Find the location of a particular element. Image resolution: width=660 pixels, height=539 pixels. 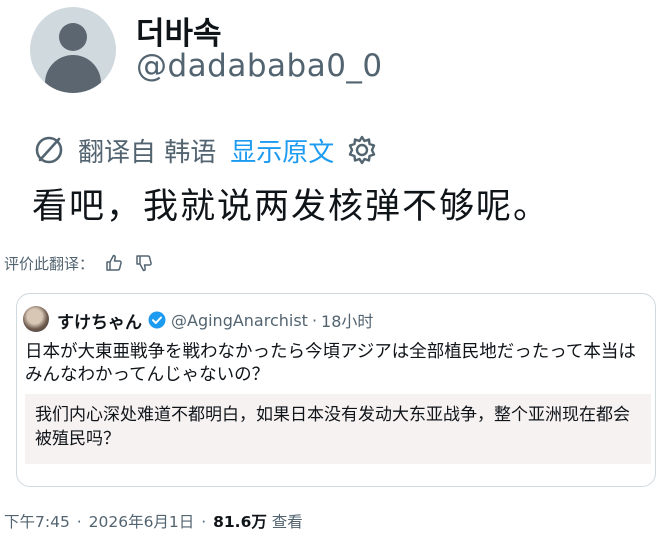

rate-translation-bar: 评价此翻译： is located at coordinates (79, 263).